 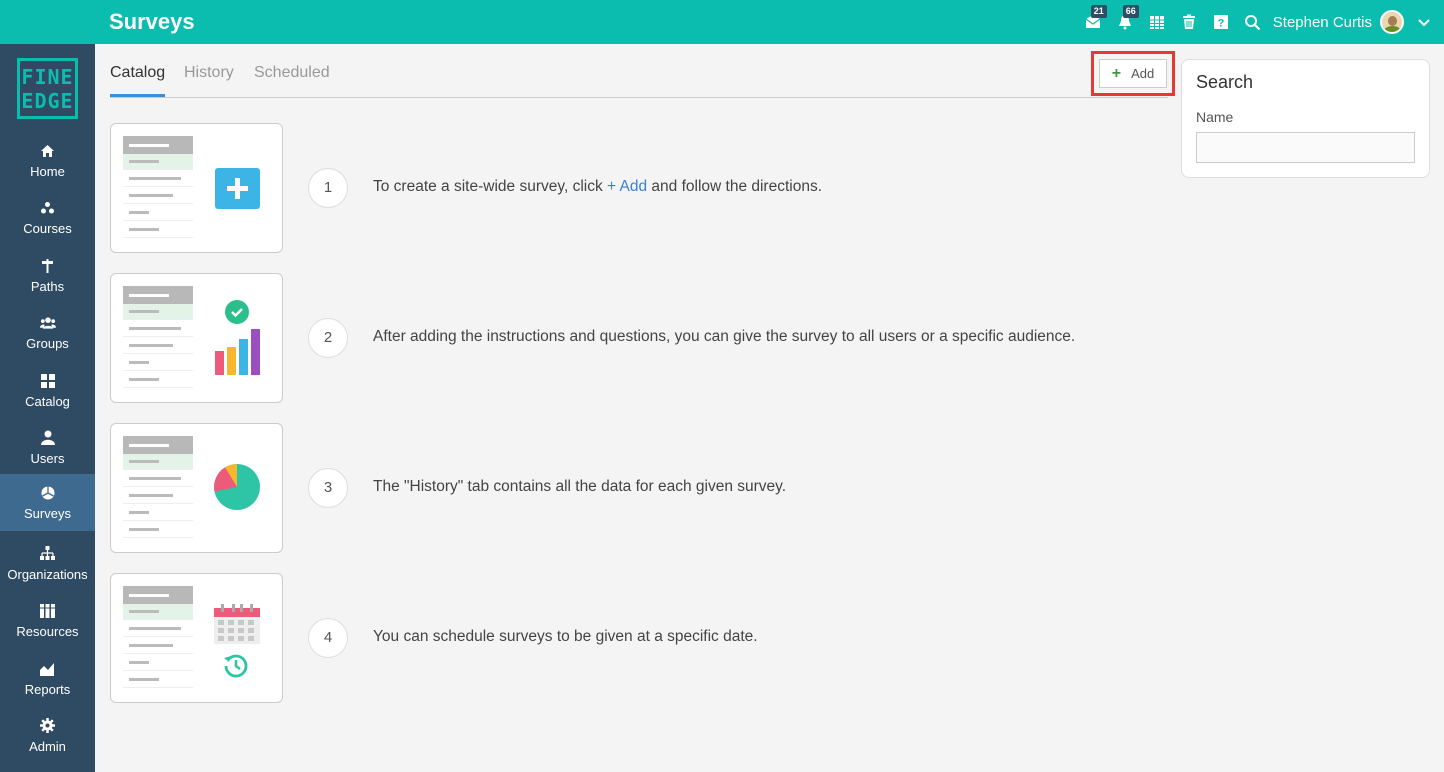 I want to click on help-button: ?, so click(x=1221, y=22).